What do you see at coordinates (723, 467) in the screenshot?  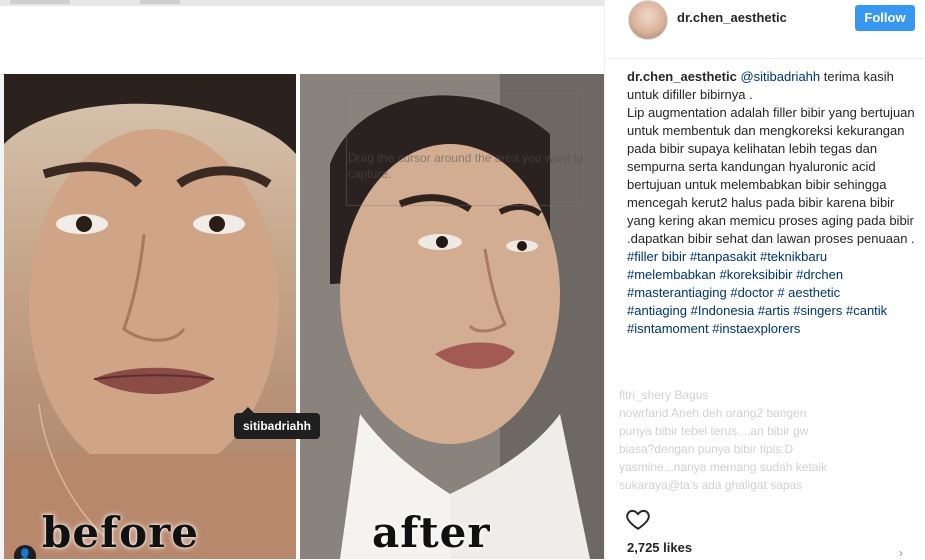 I see `comment-item: yasmine...nanya memang sudah ketaik` at bounding box center [723, 467].